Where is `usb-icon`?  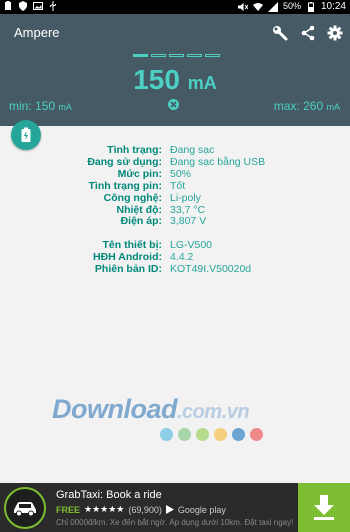
usb-icon is located at coordinates (53, 6).